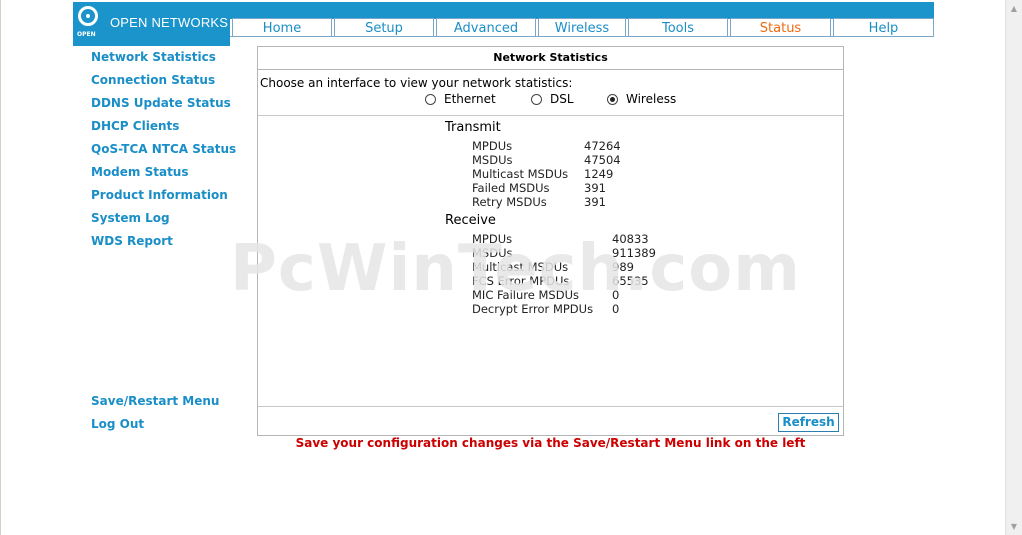 This screenshot has width=1022, height=535. What do you see at coordinates (155, 401) in the screenshot?
I see `sidebar-item-save-restart-menu: Save/Restart Menu` at bounding box center [155, 401].